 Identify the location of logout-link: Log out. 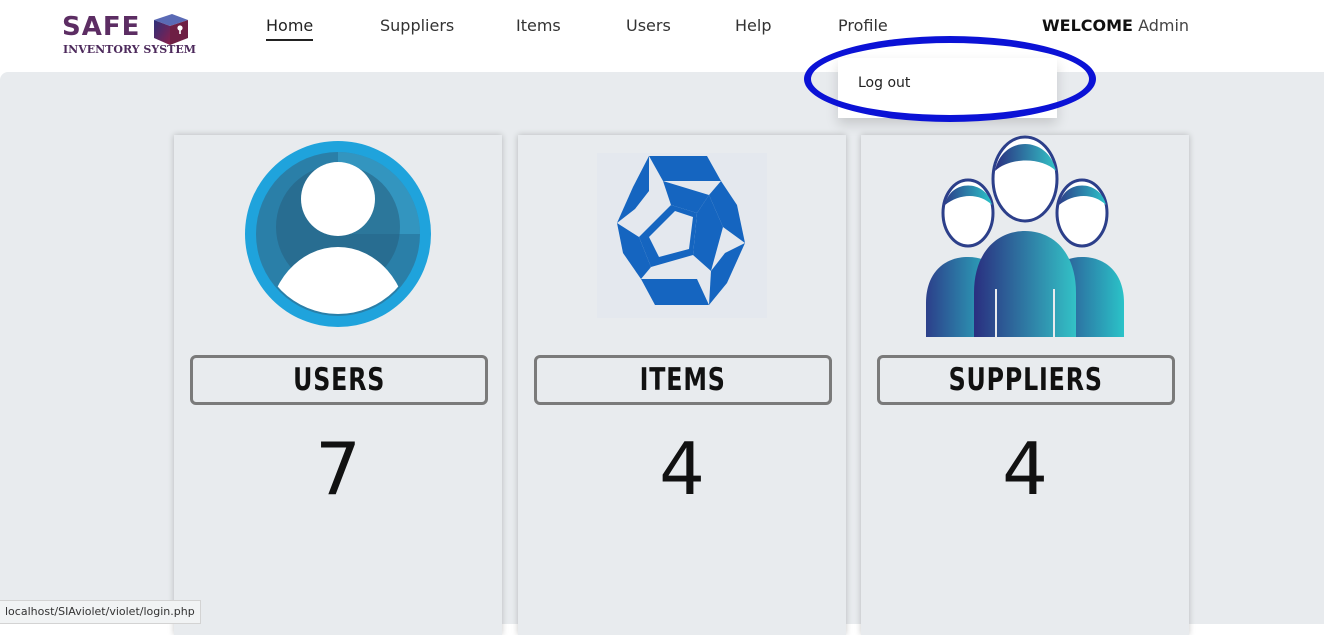
(884, 83).